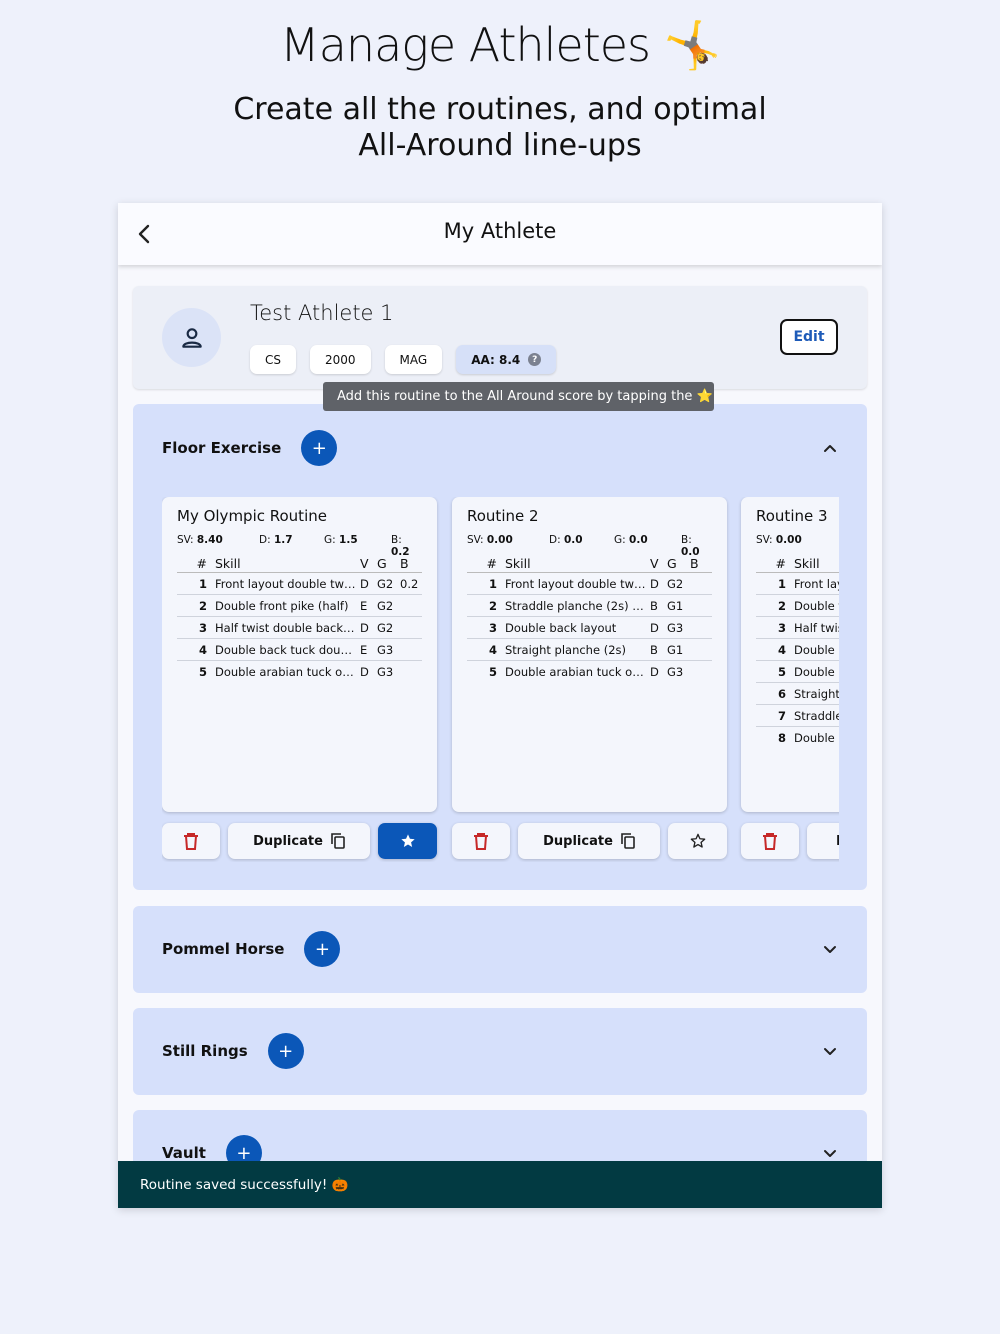 This screenshot has height=1334, width=1000. Describe the element at coordinates (837, 841) in the screenshot. I see `duplicate-label: D` at that location.